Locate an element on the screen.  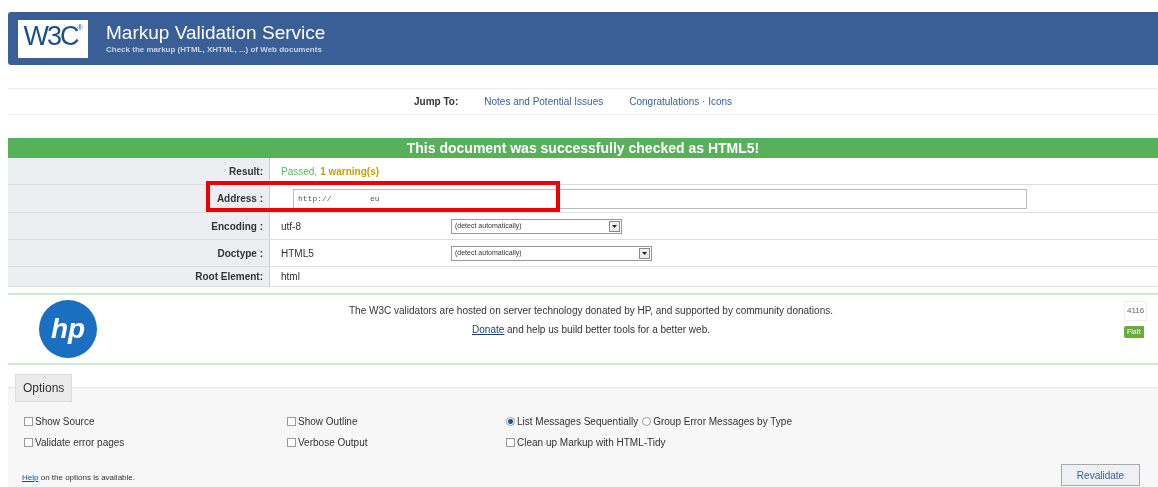
jump-link: Congratulations · Icons is located at coordinates (681, 101).